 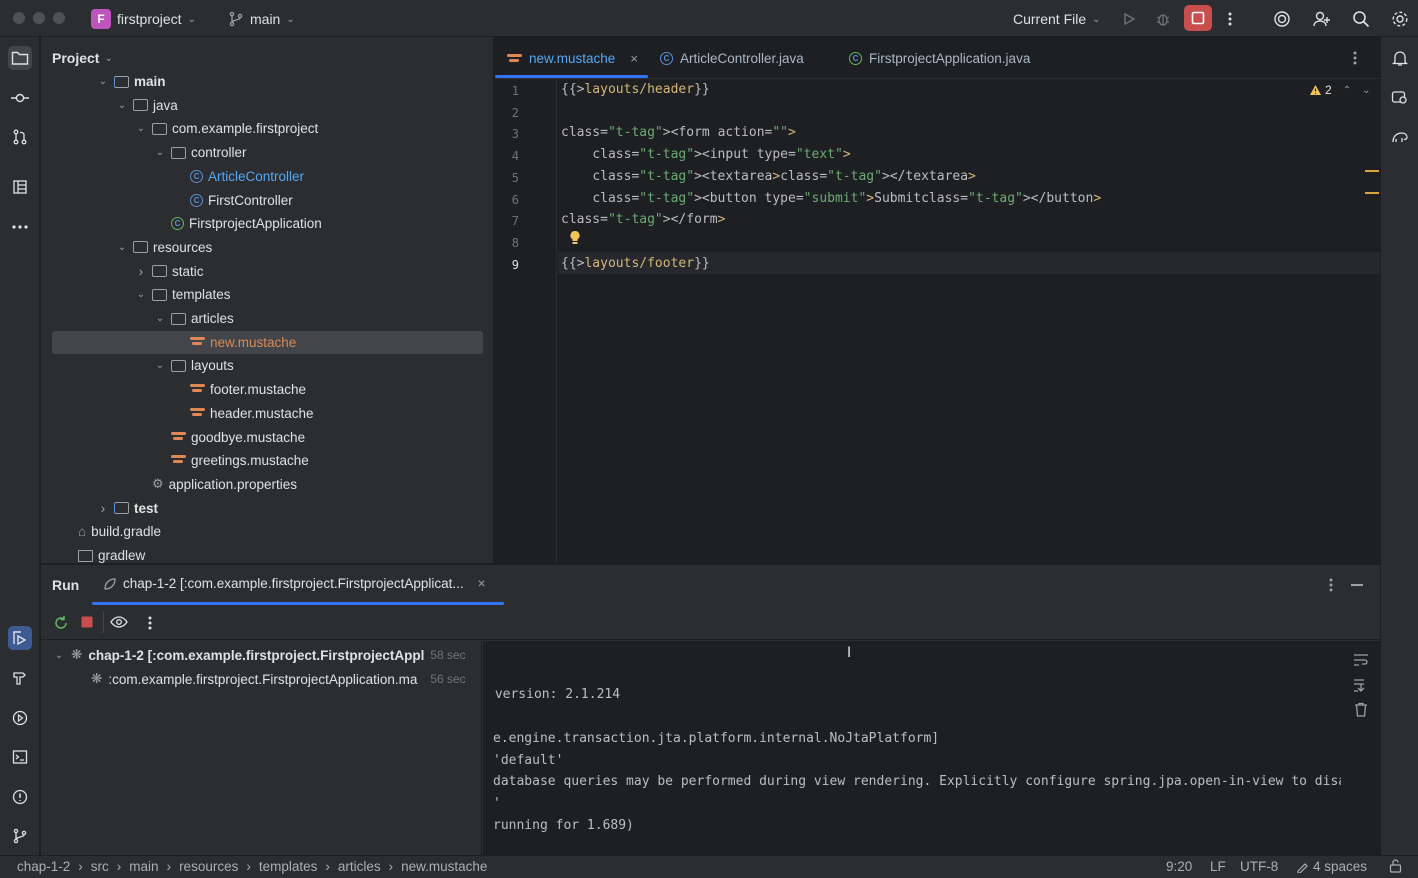 What do you see at coordinates (705, 154) in the screenshot?
I see `code-line: class="t-tag"><input type="text">` at bounding box center [705, 154].